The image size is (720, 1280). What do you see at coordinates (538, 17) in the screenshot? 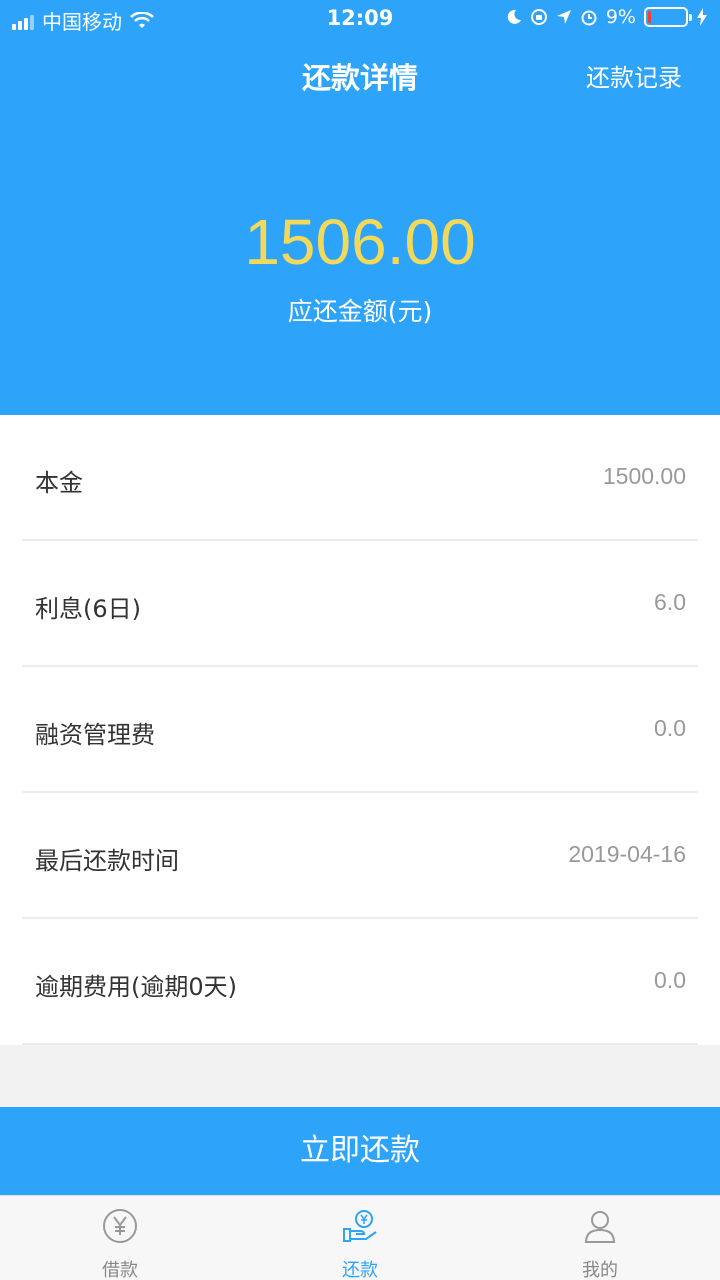
I see `orientation-lock-icon` at bounding box center [538, 17].